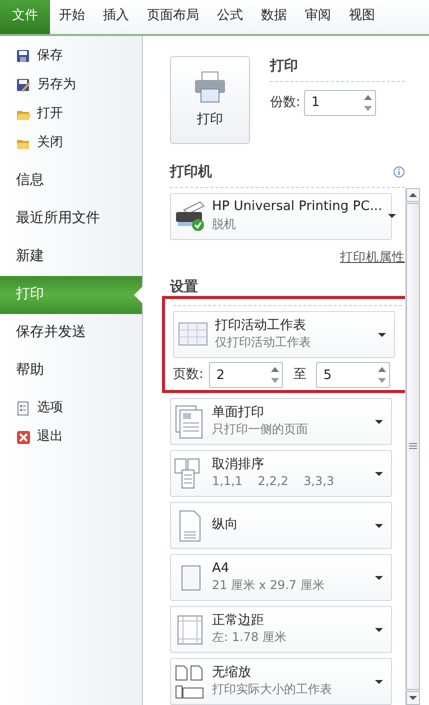 This screenshot has width=429, height=705. Describe the element at coordinates (281, 421) in the screenshot. I see `settings-dropdown: 单面打印 只打印一侧的页面` at that location.